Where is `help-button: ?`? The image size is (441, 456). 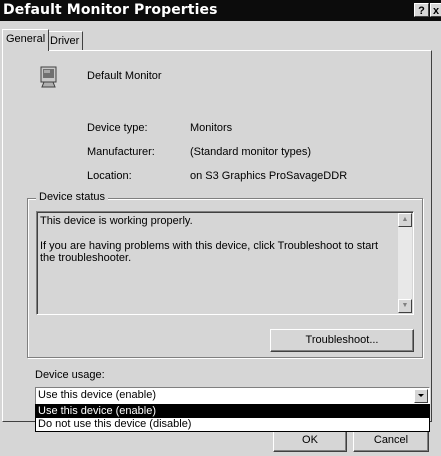
help-button: ? is located at coordinates (421, 10).